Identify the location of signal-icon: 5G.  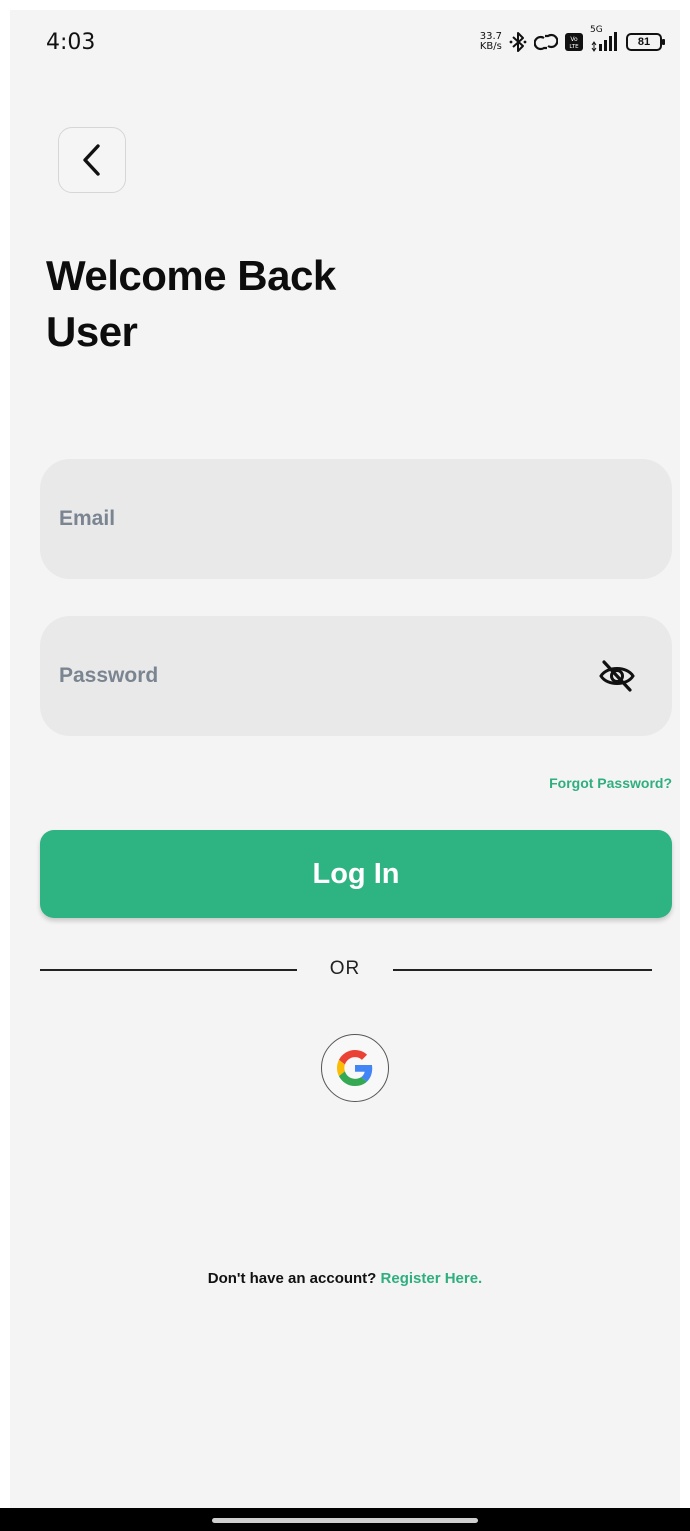
(605, 39).